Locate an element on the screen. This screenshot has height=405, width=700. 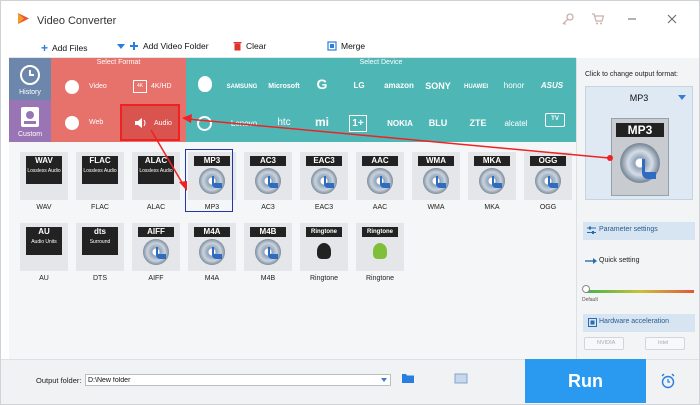
brand-blu: BLU is located at coordinates (438, 123).